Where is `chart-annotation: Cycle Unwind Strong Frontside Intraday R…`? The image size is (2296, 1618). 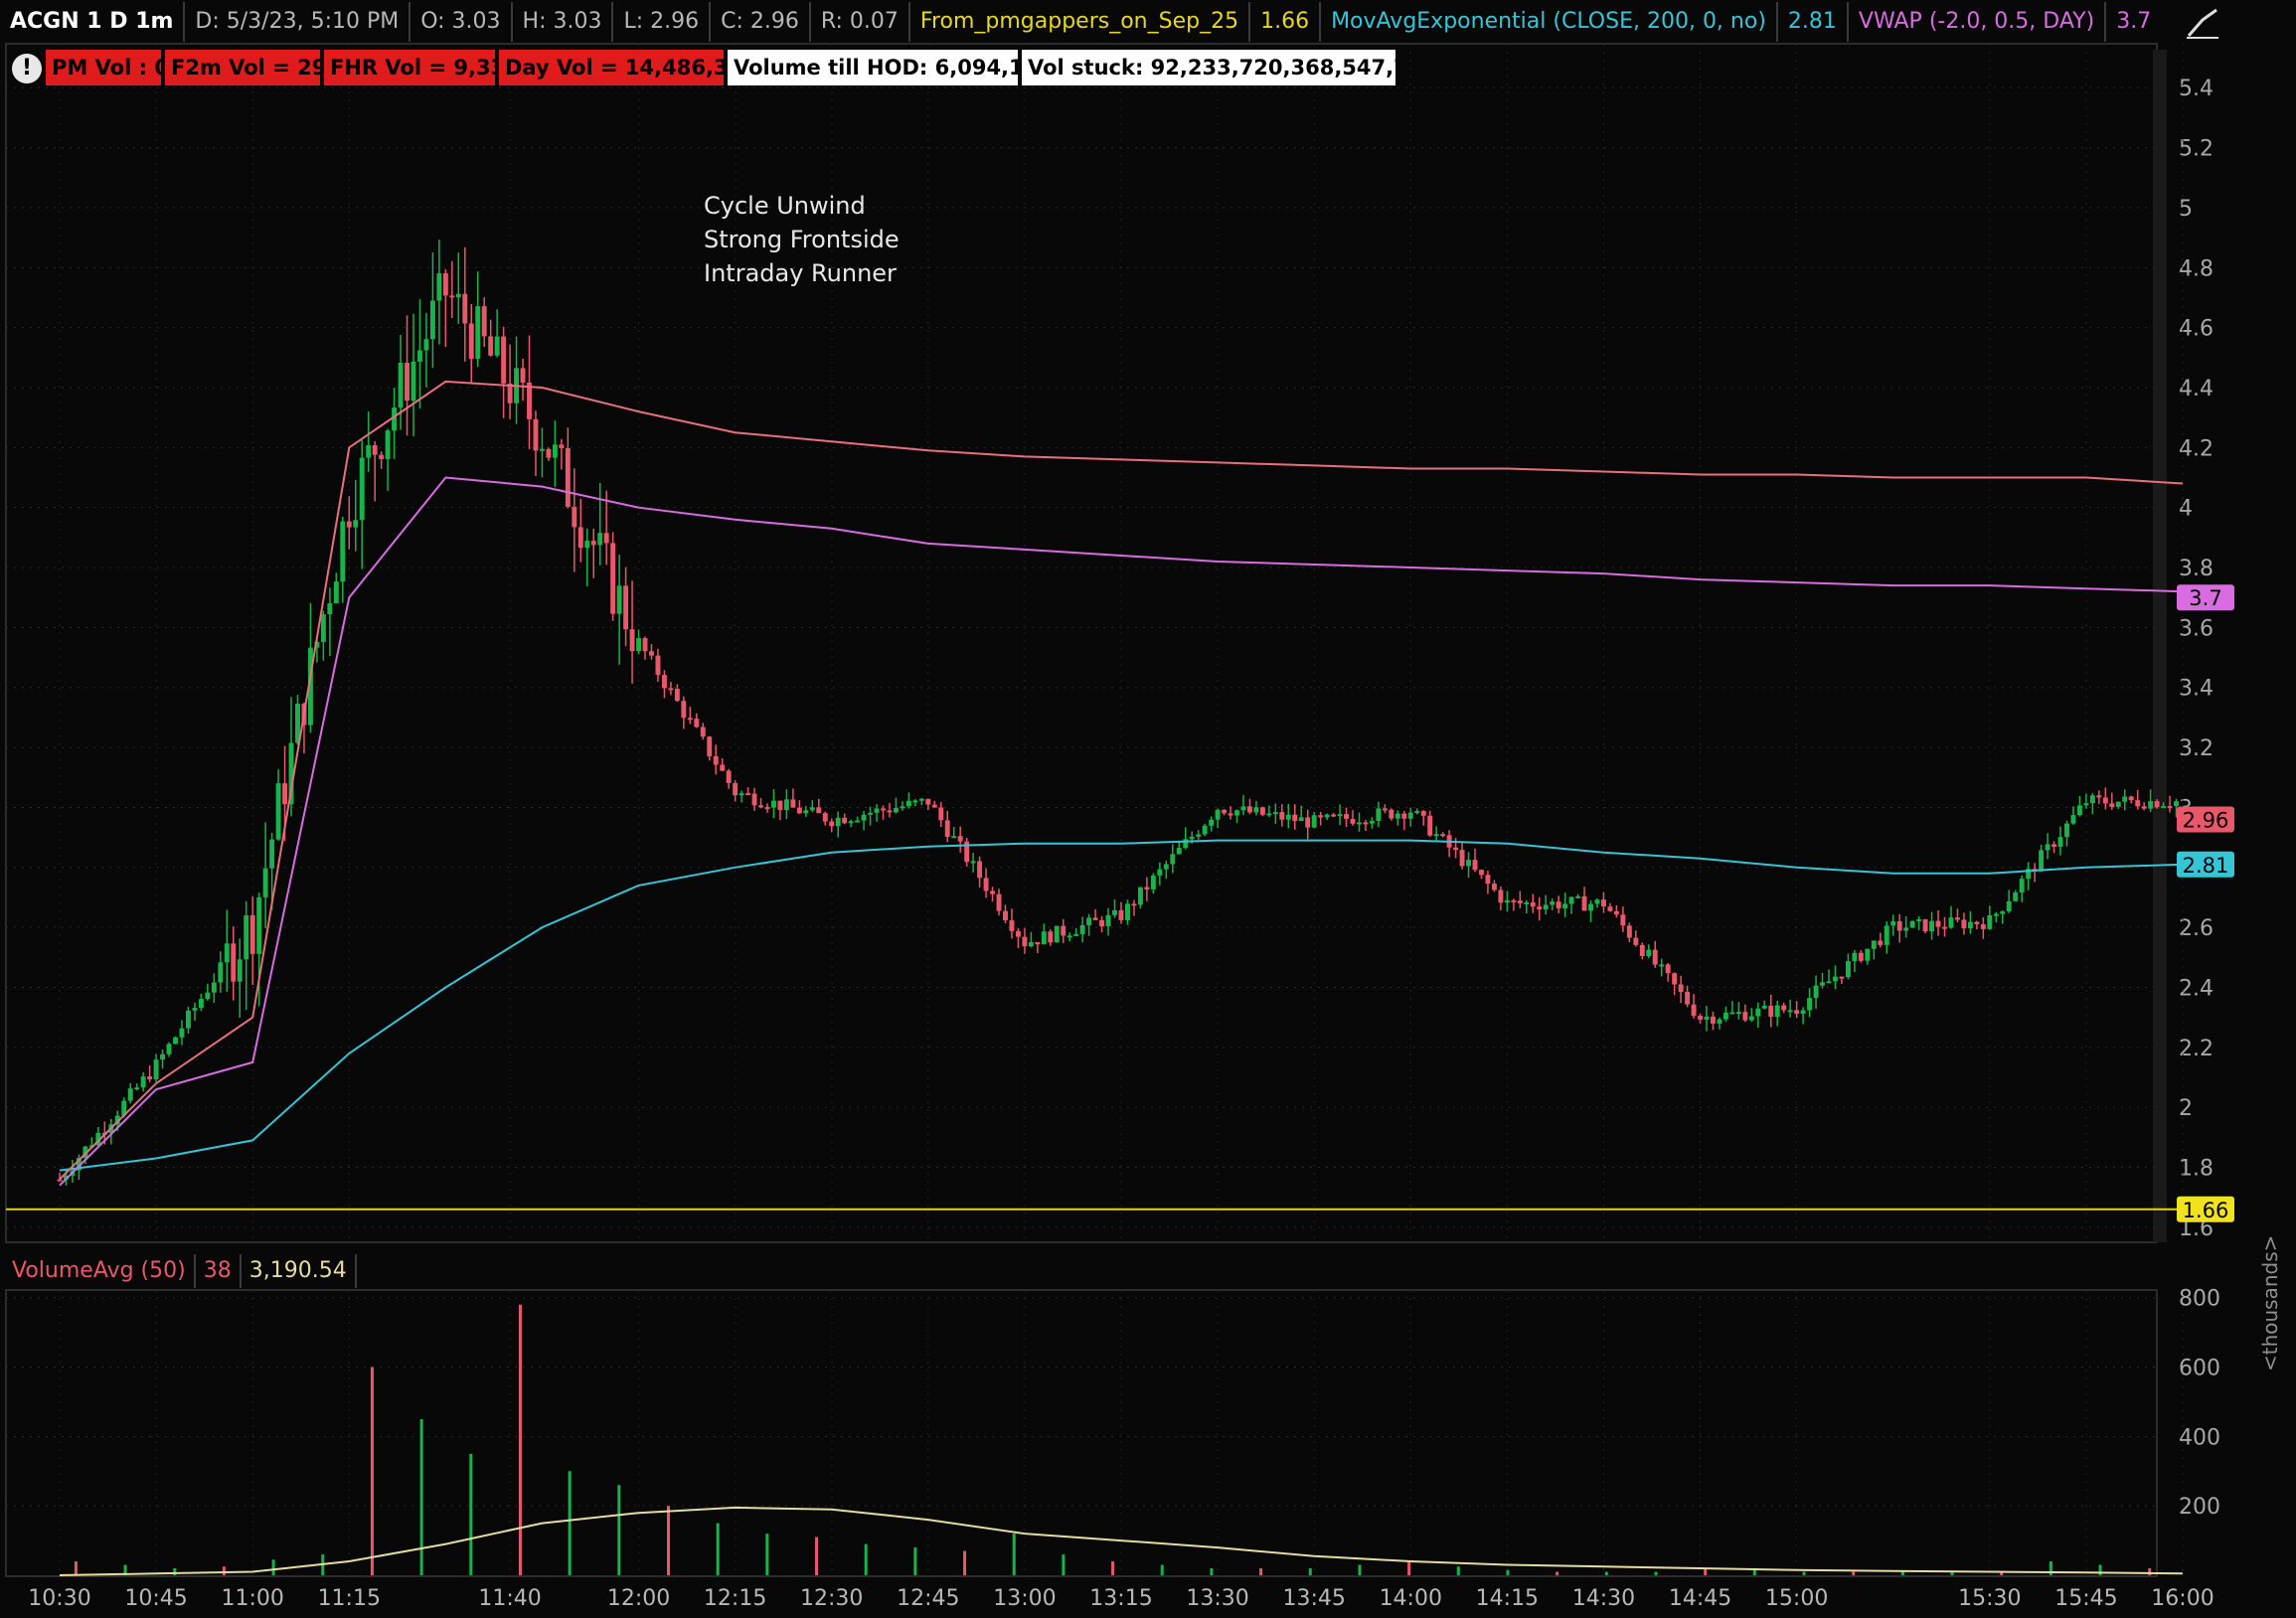 chart-annotation: Cycle Unwind Strong Frontside Intraday R… is located at coordinates (802, 239).